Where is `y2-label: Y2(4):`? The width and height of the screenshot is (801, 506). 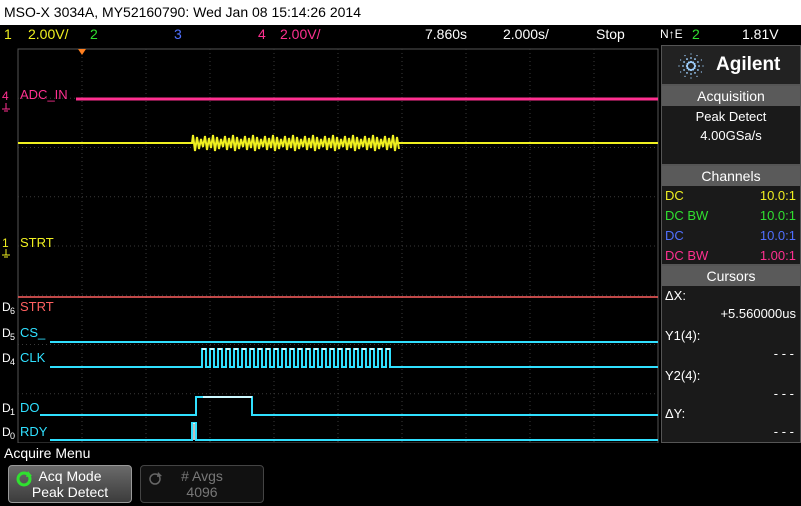
y2-label: Y2(4): is located at coordinates (683, 375).